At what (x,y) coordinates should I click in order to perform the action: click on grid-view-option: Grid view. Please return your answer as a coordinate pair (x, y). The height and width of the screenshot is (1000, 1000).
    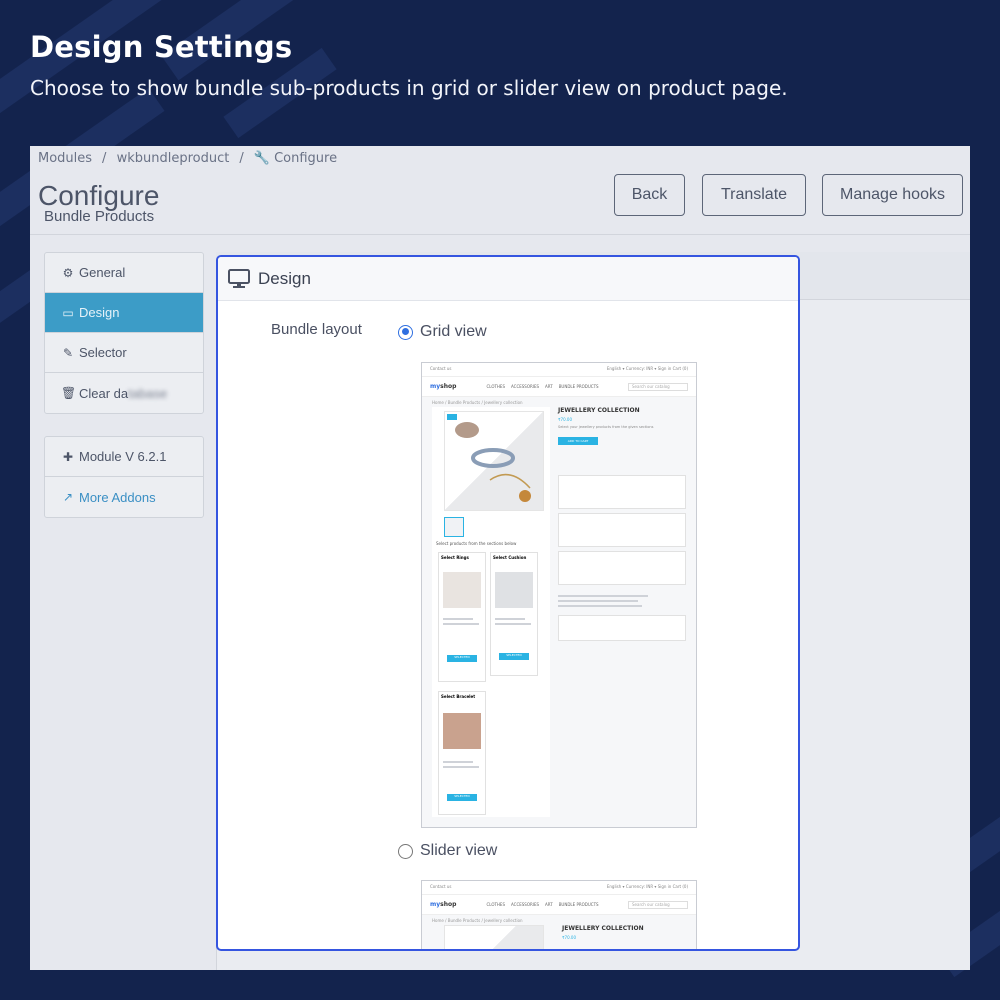
    Looking at the image, I should click on (442, 332).